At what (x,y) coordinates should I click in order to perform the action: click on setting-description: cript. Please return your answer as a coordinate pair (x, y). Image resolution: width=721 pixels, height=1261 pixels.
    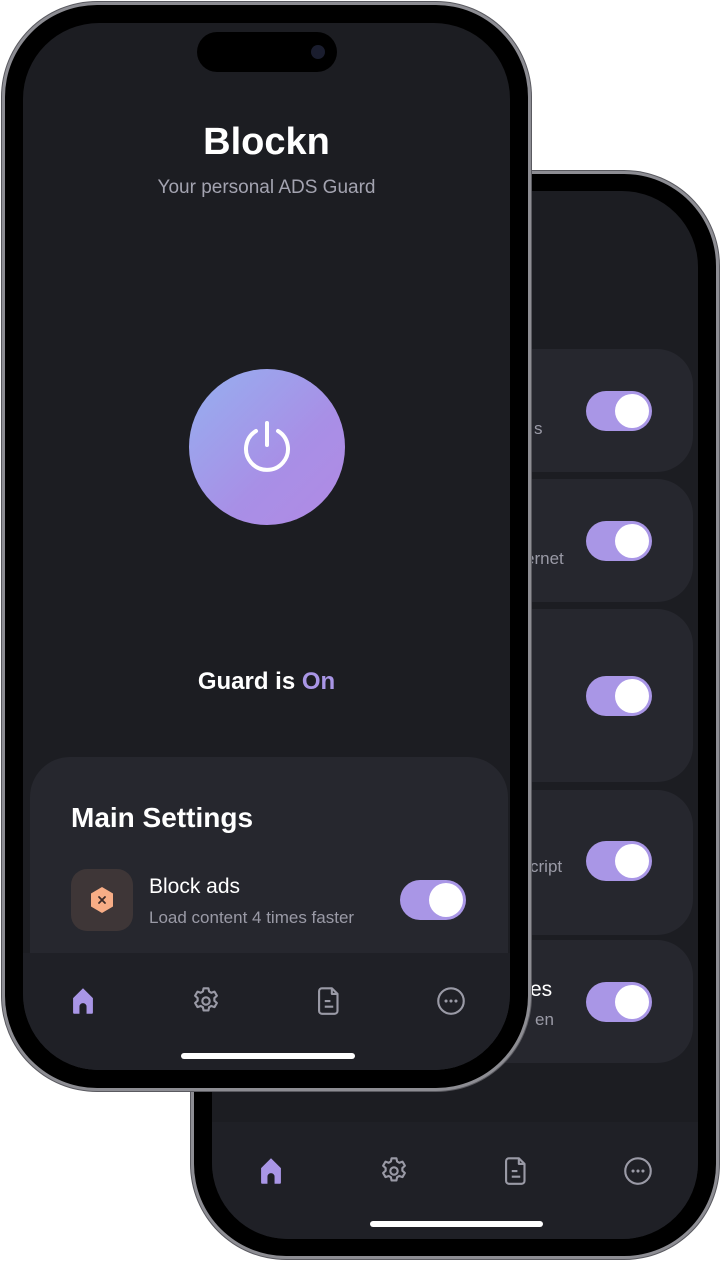
    Looking at the image, I should click on (546, 866).